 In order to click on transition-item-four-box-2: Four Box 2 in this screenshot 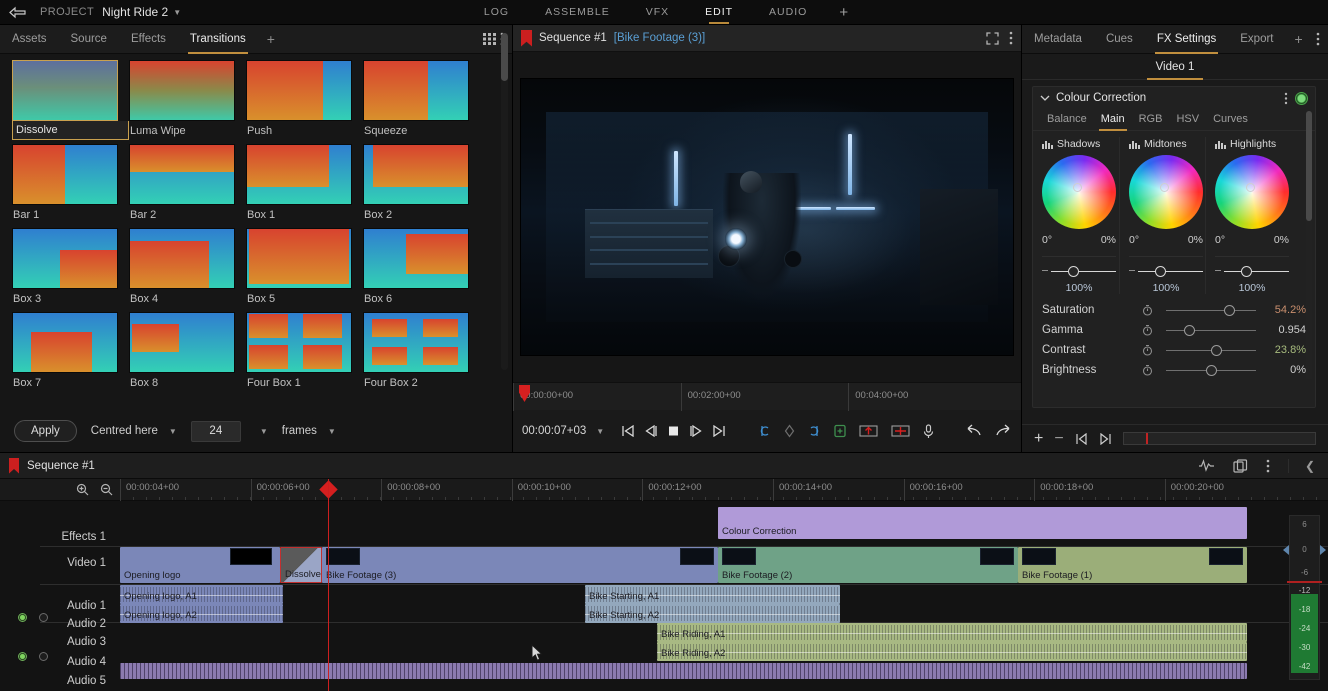, I will do `click(421, 354)`.